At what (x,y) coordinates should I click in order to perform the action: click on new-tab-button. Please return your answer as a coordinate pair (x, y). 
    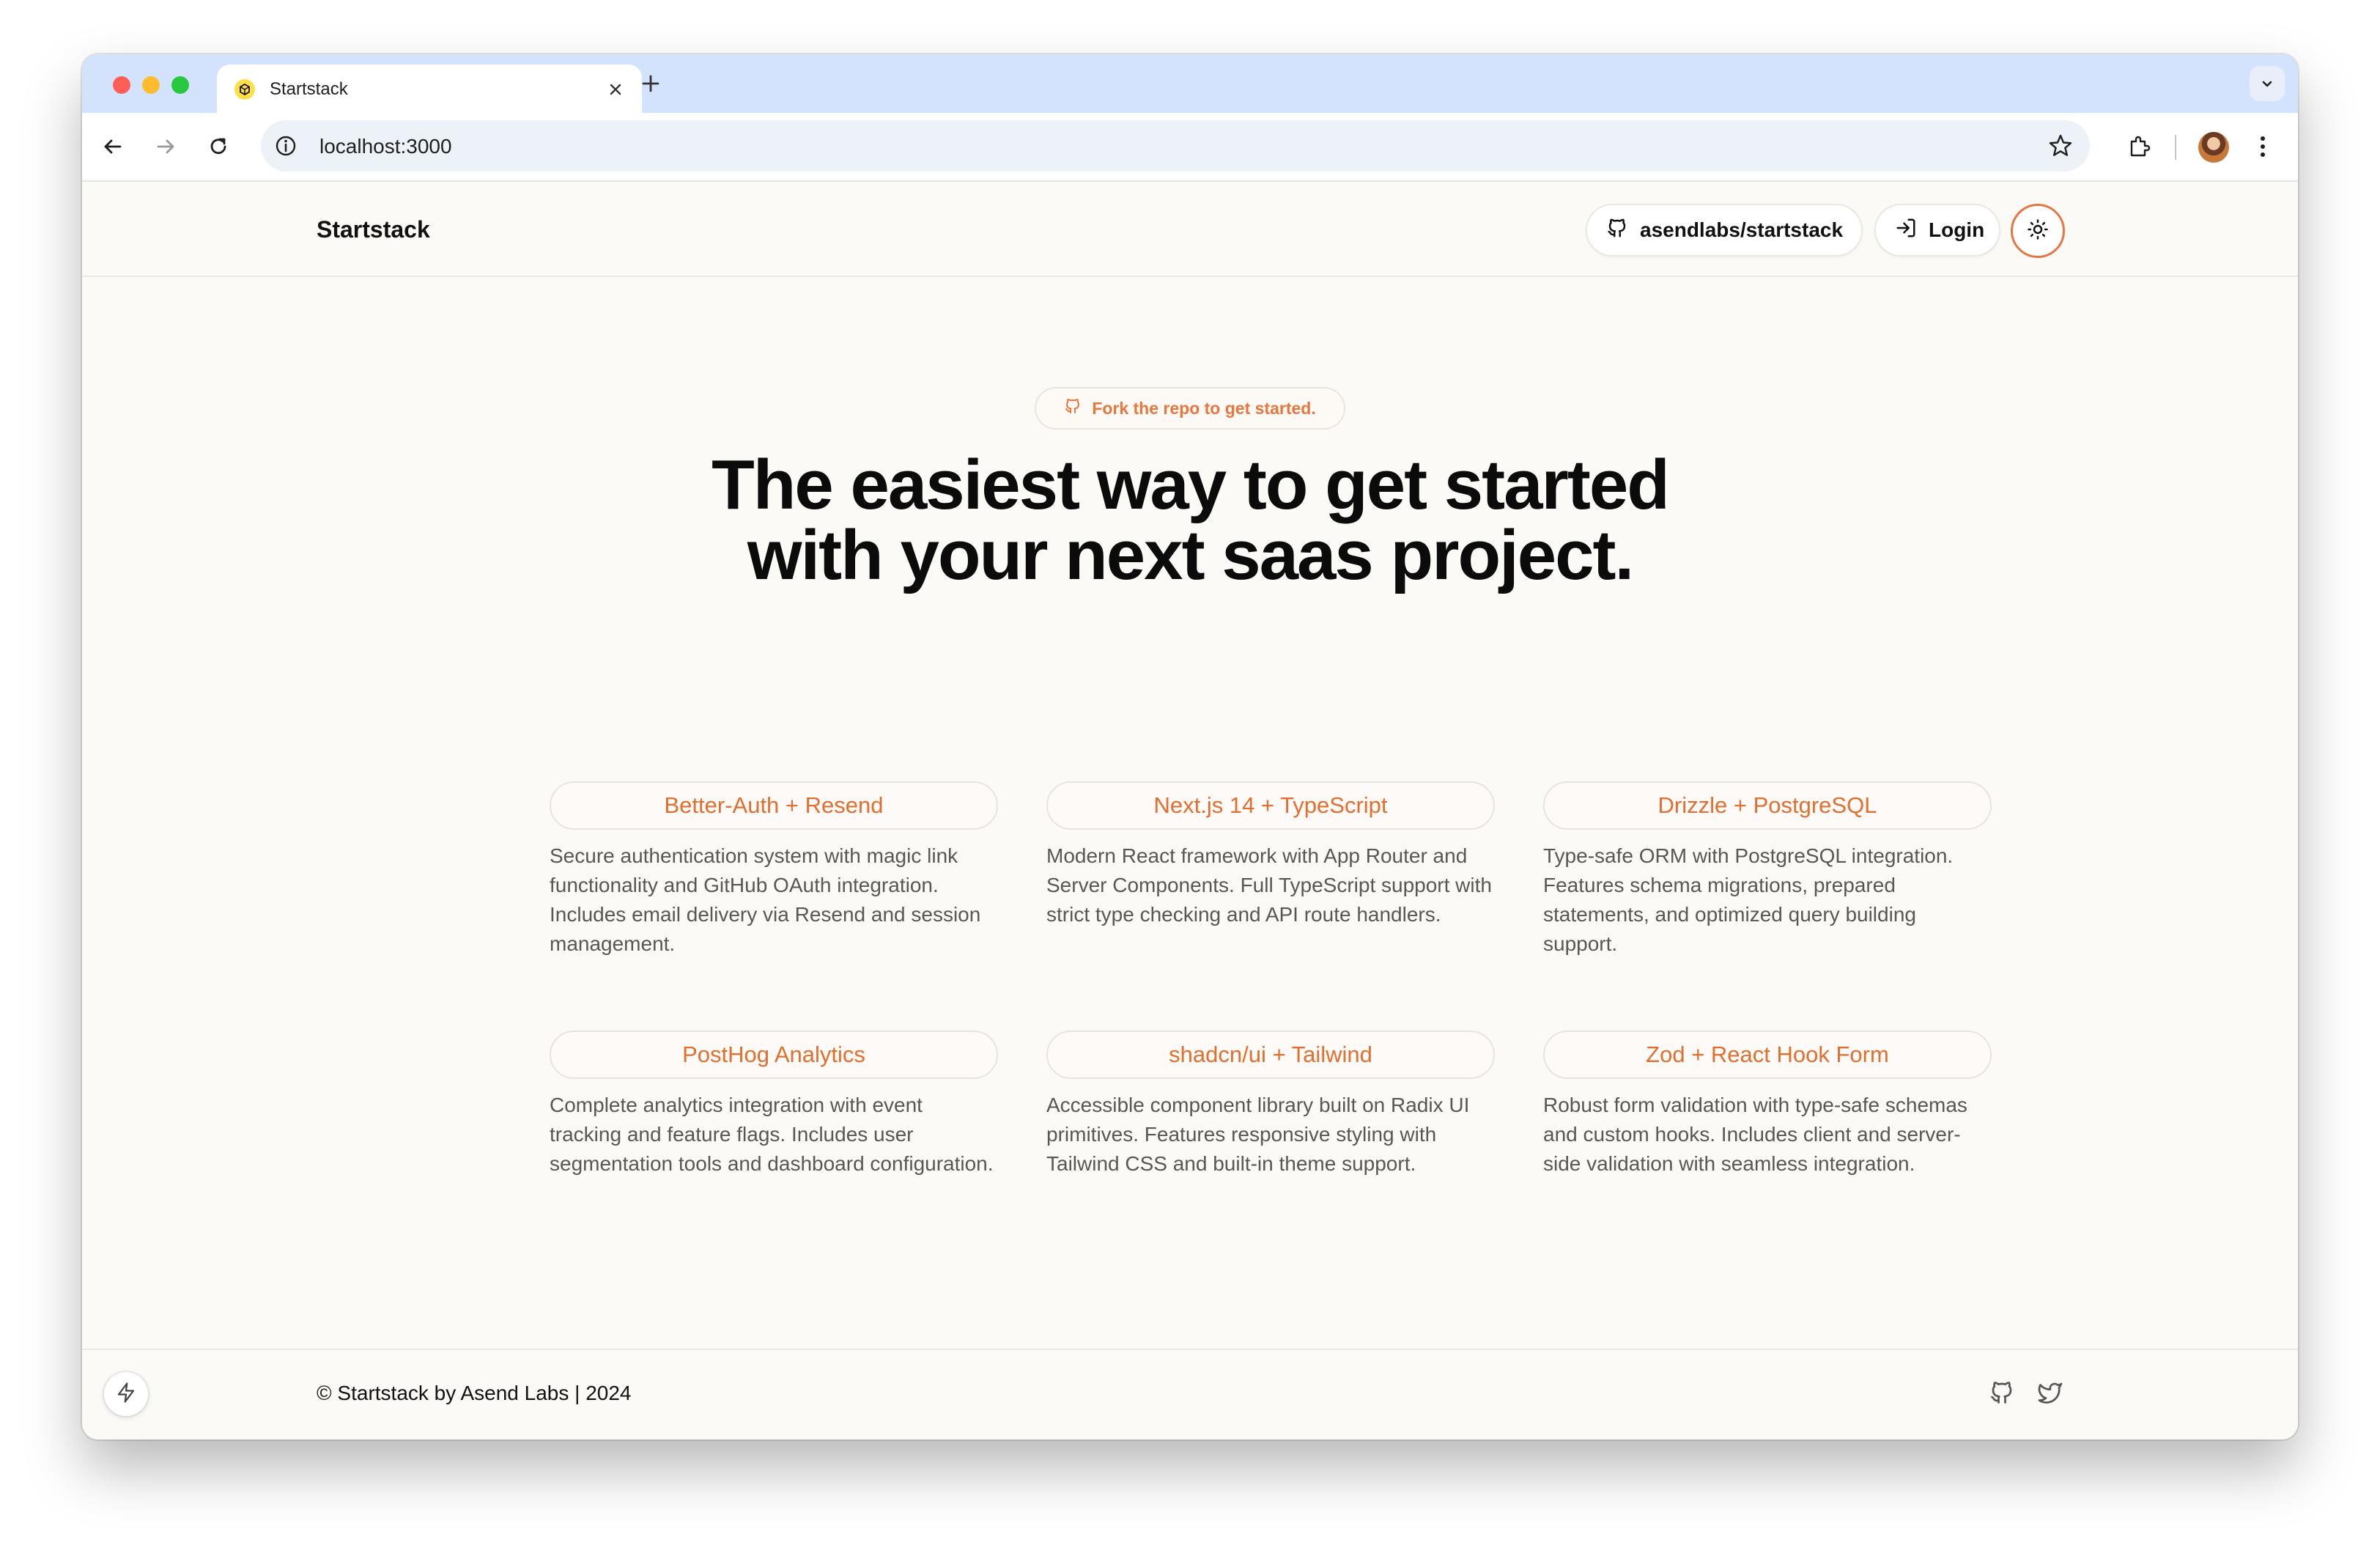
    Looking at the image, I should click on (650, 83).